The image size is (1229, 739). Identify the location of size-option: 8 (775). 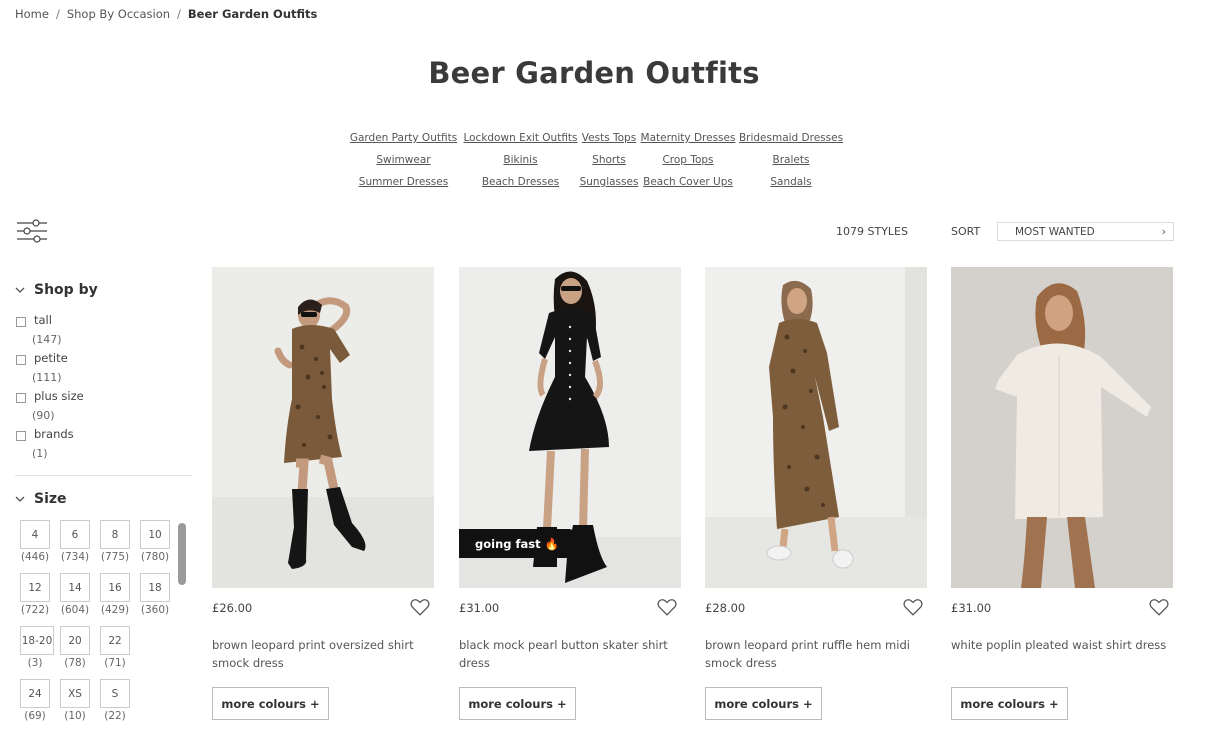
(120, 541).